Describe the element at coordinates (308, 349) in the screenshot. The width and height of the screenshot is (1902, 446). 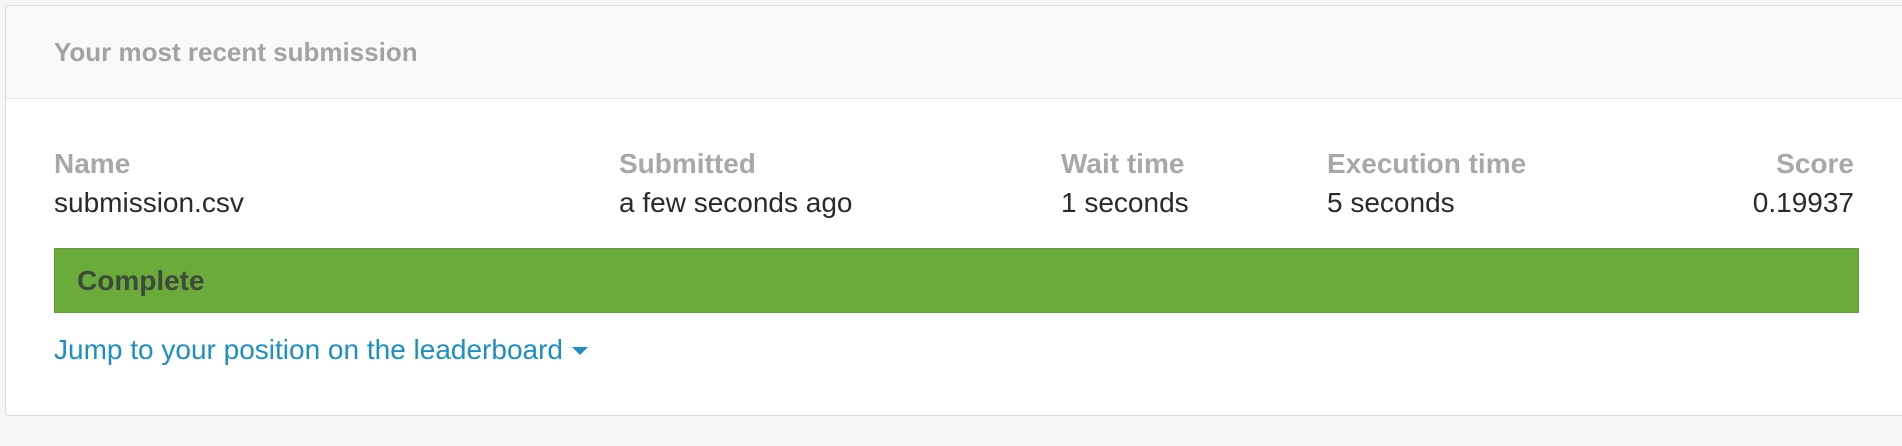
I see `leaderboard-link-label: Jump to your position on the leaderboard` at that location.